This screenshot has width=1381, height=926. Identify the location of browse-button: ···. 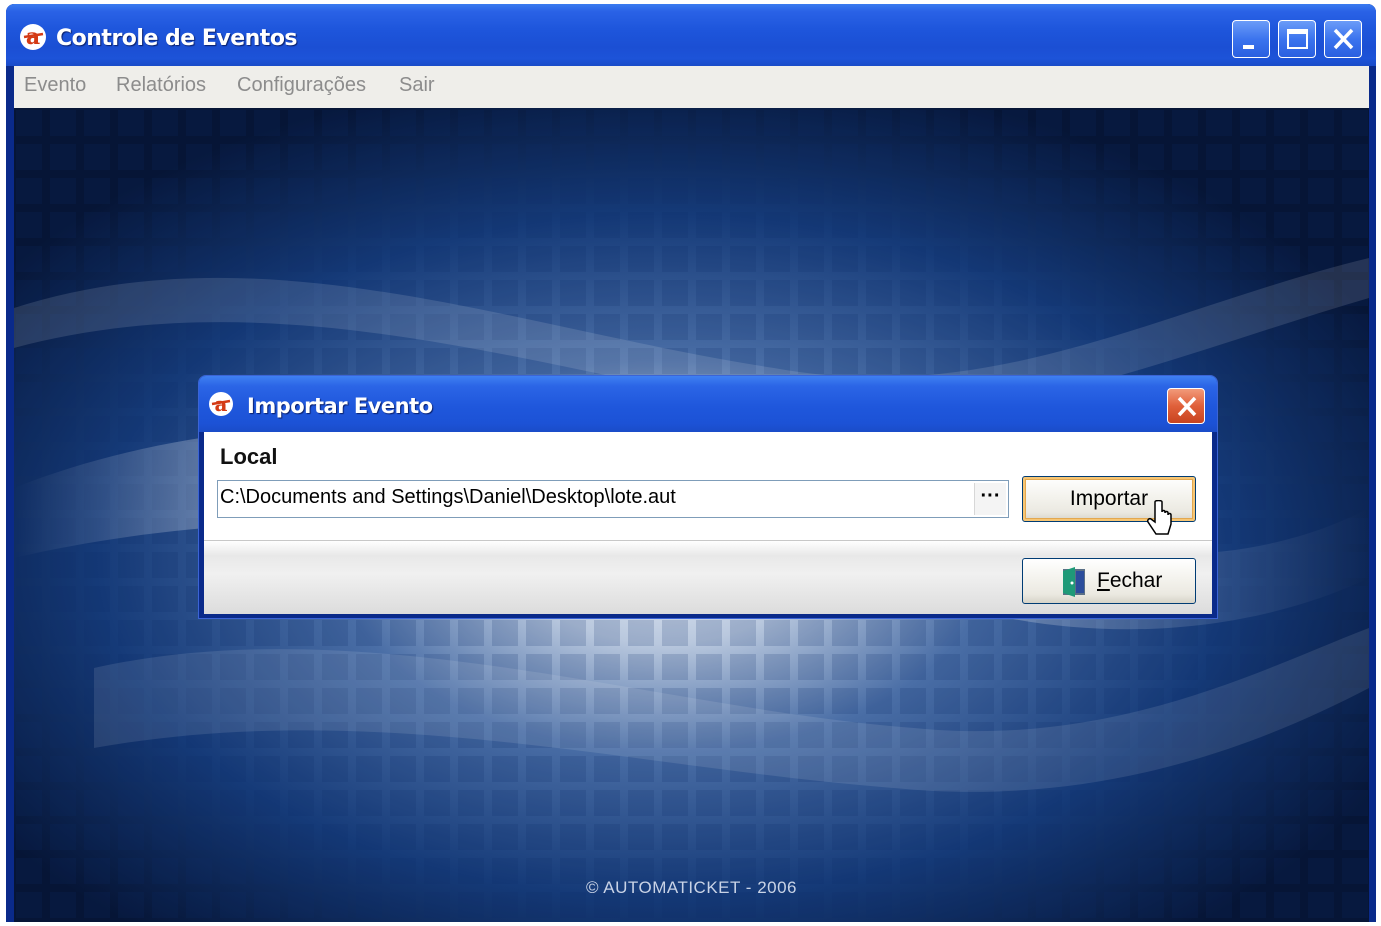
(990, 499).